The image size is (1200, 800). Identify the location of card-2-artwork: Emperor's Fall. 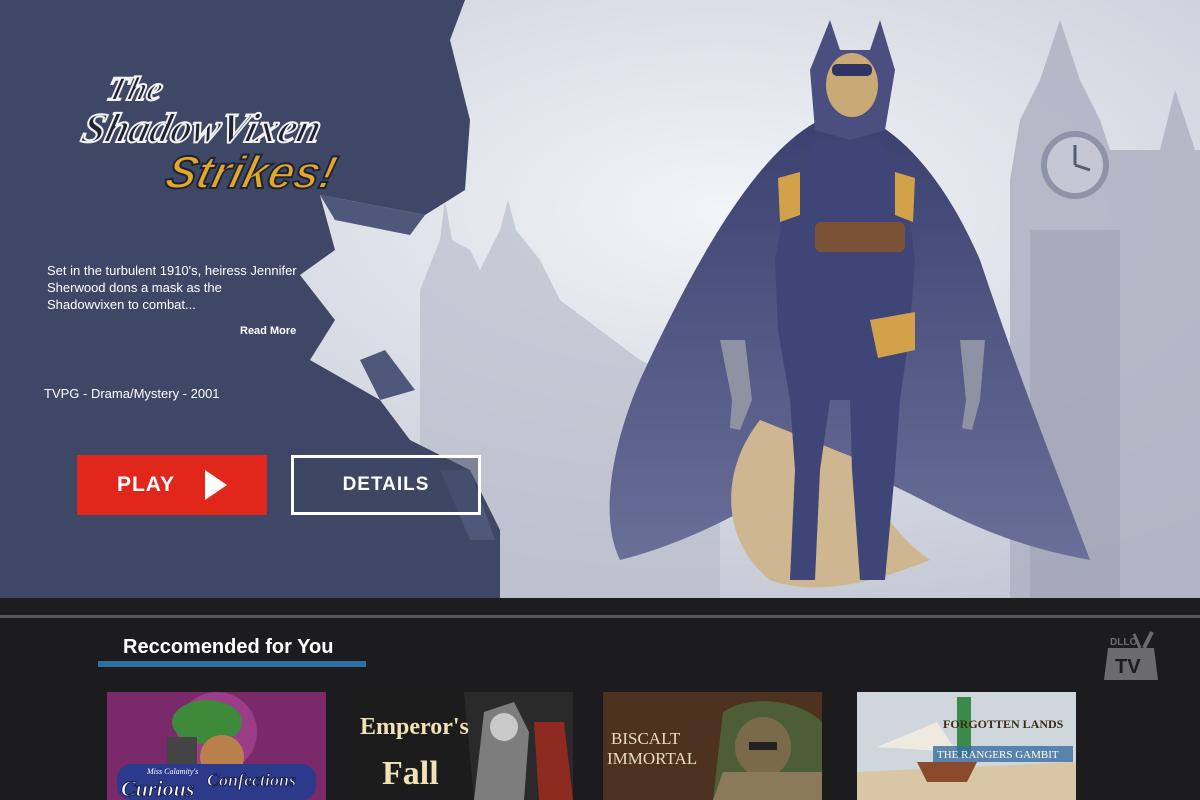
(463, 746).